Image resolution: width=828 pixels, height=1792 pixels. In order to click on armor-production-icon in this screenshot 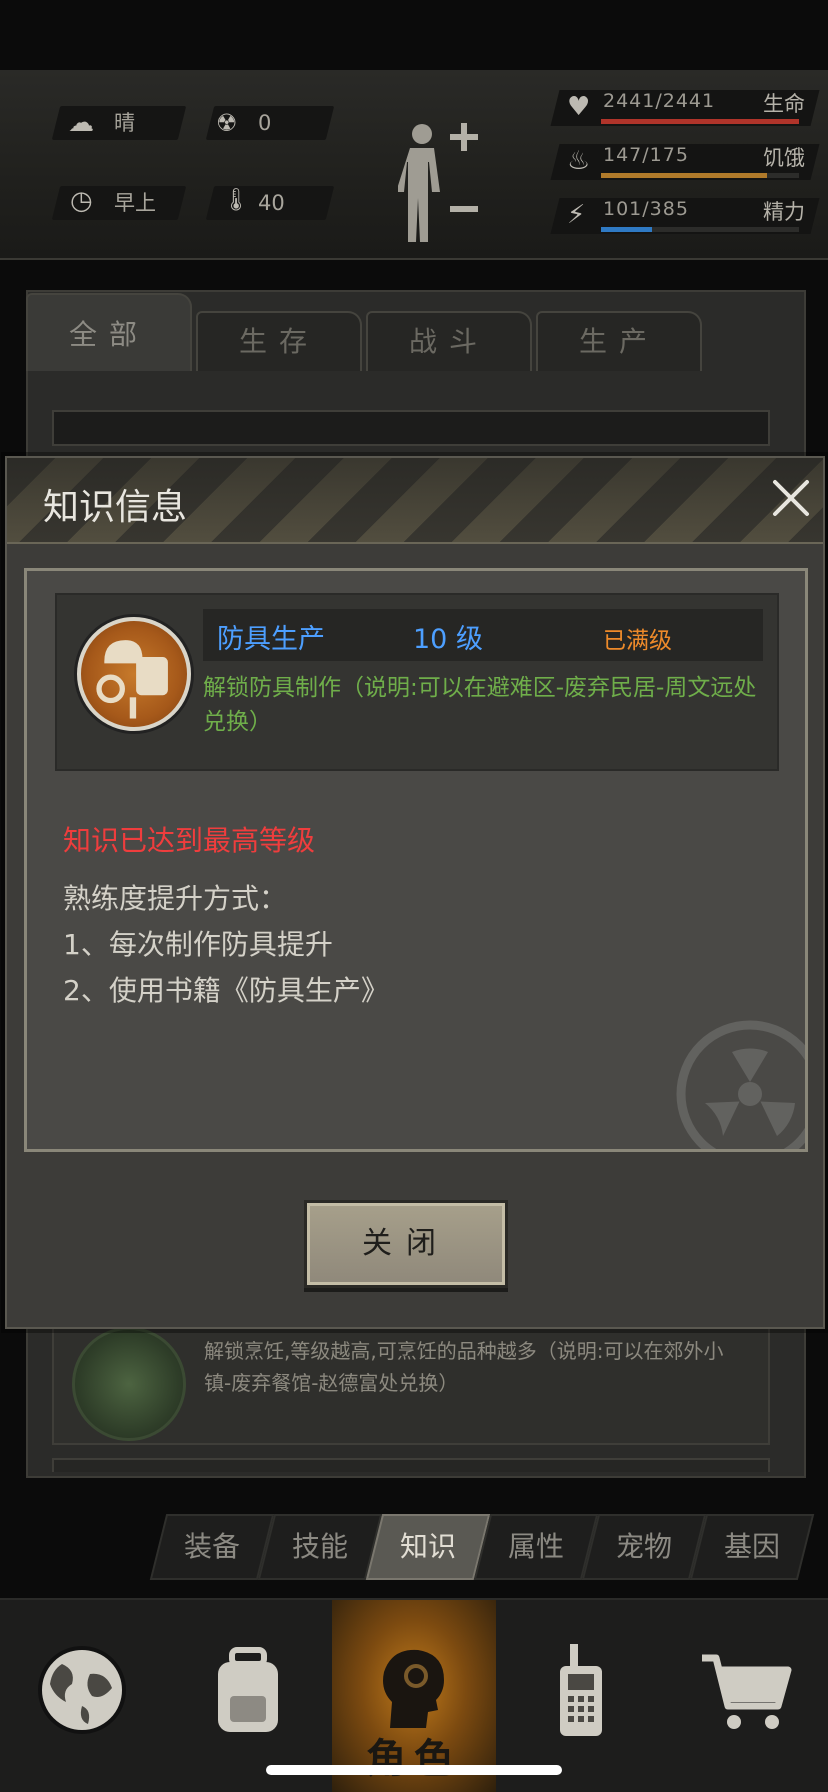, I will do `click(134, 674)`.